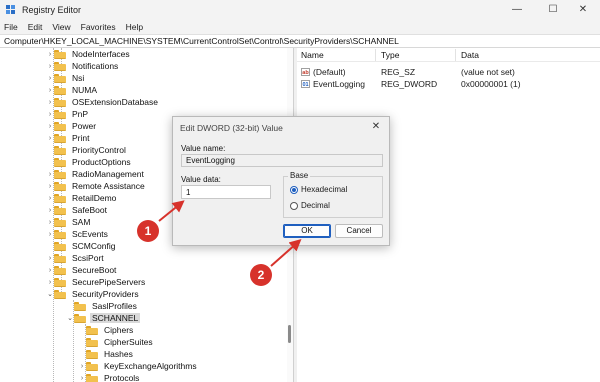 The height and width of the screenshot is (382, 600). Describe the element at coordinates (448, 72) in the screenshot. I see `list-row: ab (Default) REG_SZ (value not set)` at that location.